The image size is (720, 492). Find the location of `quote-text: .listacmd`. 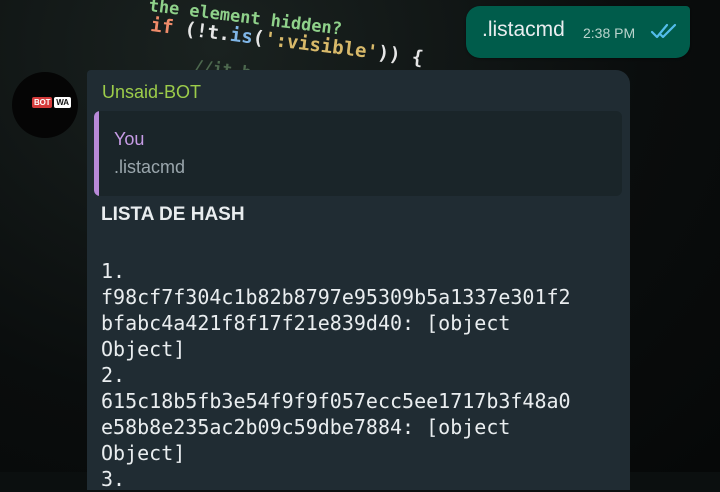

quote-text: .listacmd is located at coordinates (150, 167).